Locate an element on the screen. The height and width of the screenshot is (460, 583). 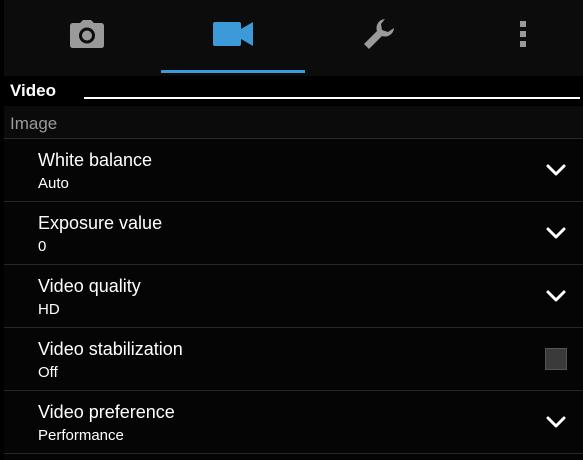
video-camera-icon is located at coordinates (233, 36).